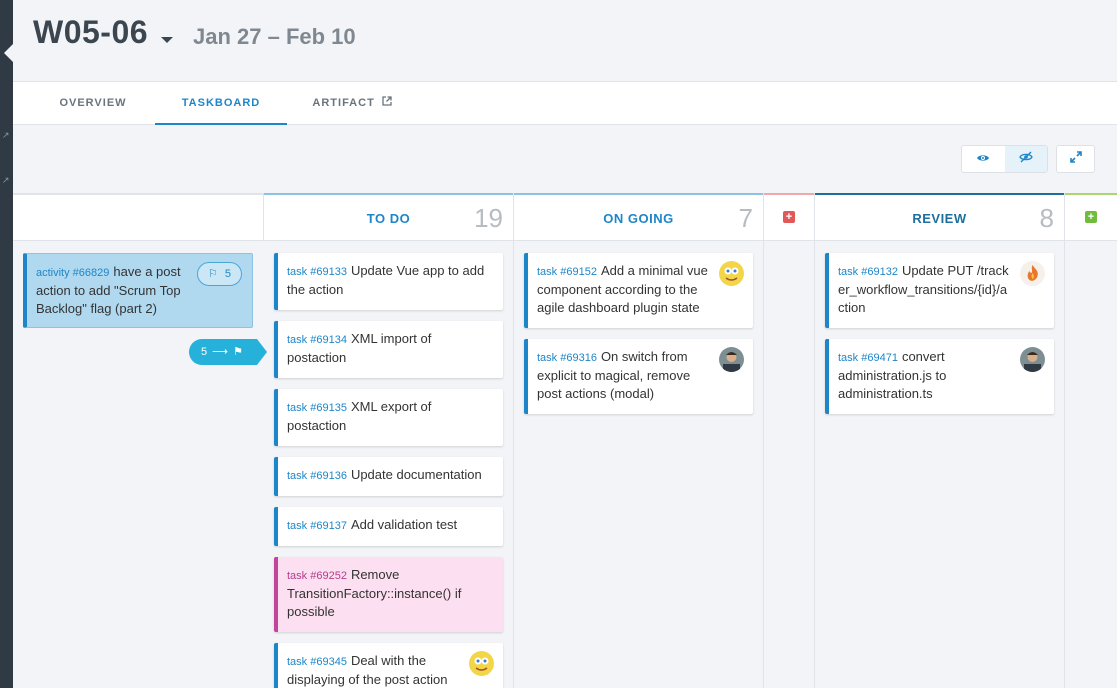 This screenshot has width=1117, height=688. I want to click on hide-closed-button, so click(1025, 159).